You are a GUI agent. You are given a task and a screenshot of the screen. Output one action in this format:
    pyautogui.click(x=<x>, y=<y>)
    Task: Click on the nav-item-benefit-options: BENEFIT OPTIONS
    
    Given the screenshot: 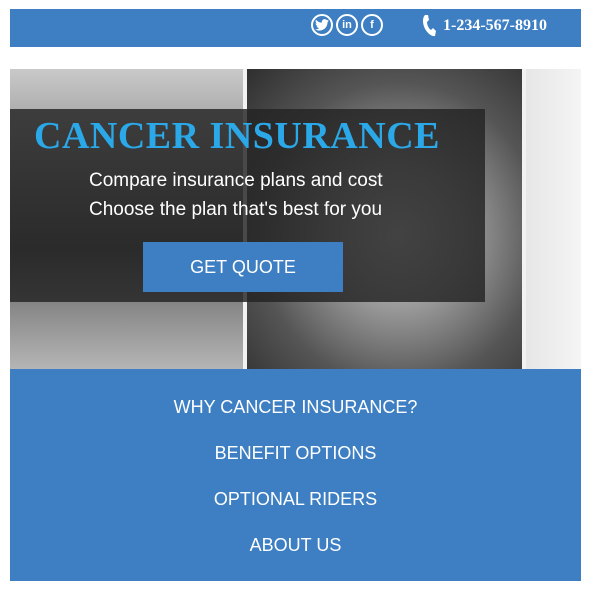 What is the action you would take?
    pyautogui.click(x=295, y=453)
    